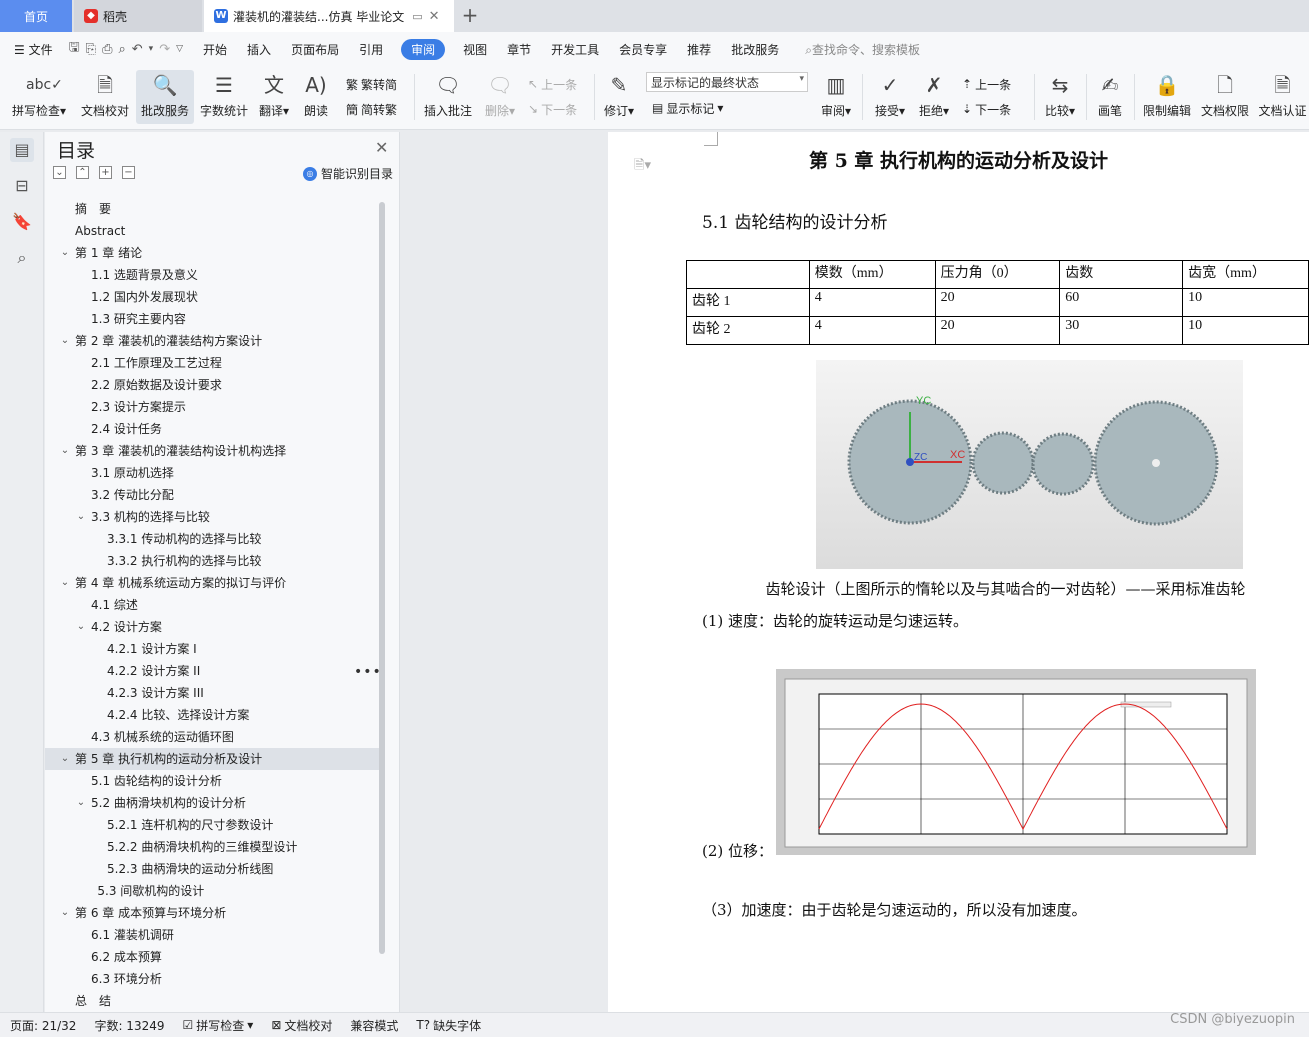 The image size is (1309, 1037). What do you see at coordinates (36, 16) in the screenshot?
I see `tab-home: 首页` at bounding box center [36, 16].